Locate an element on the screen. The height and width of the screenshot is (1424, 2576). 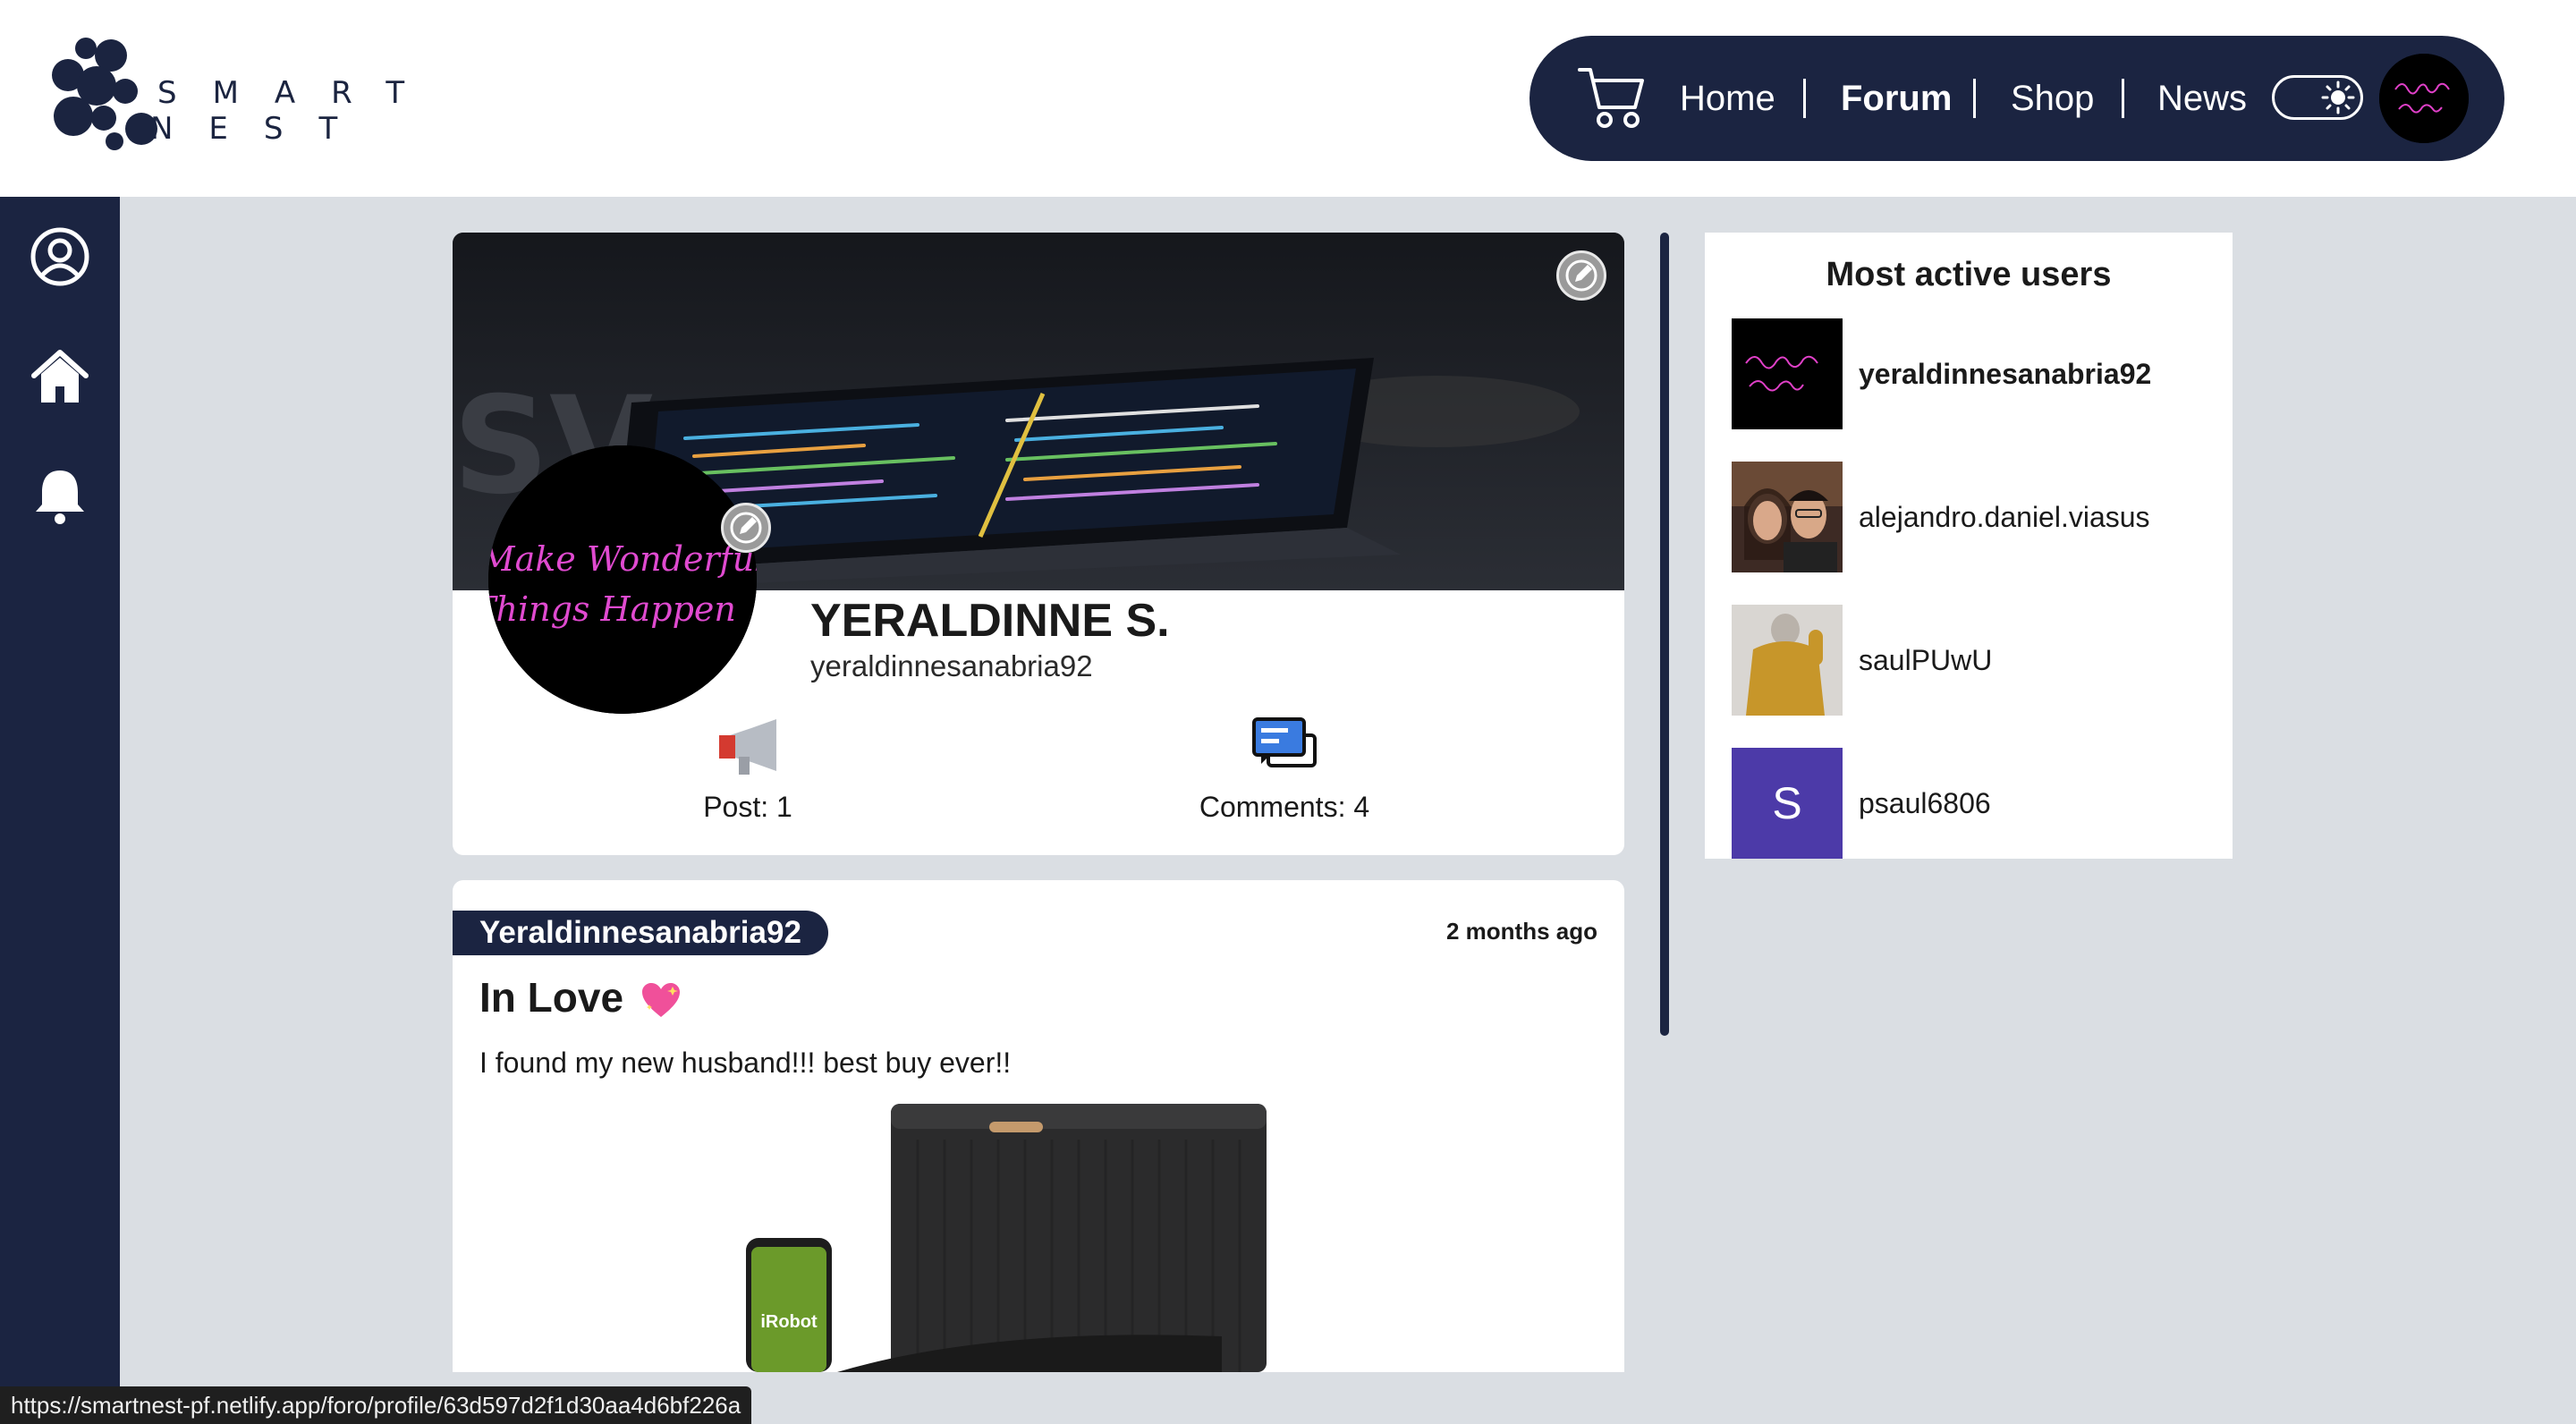
svg-text: Make Wonderful is located at coordinates (622, 559).